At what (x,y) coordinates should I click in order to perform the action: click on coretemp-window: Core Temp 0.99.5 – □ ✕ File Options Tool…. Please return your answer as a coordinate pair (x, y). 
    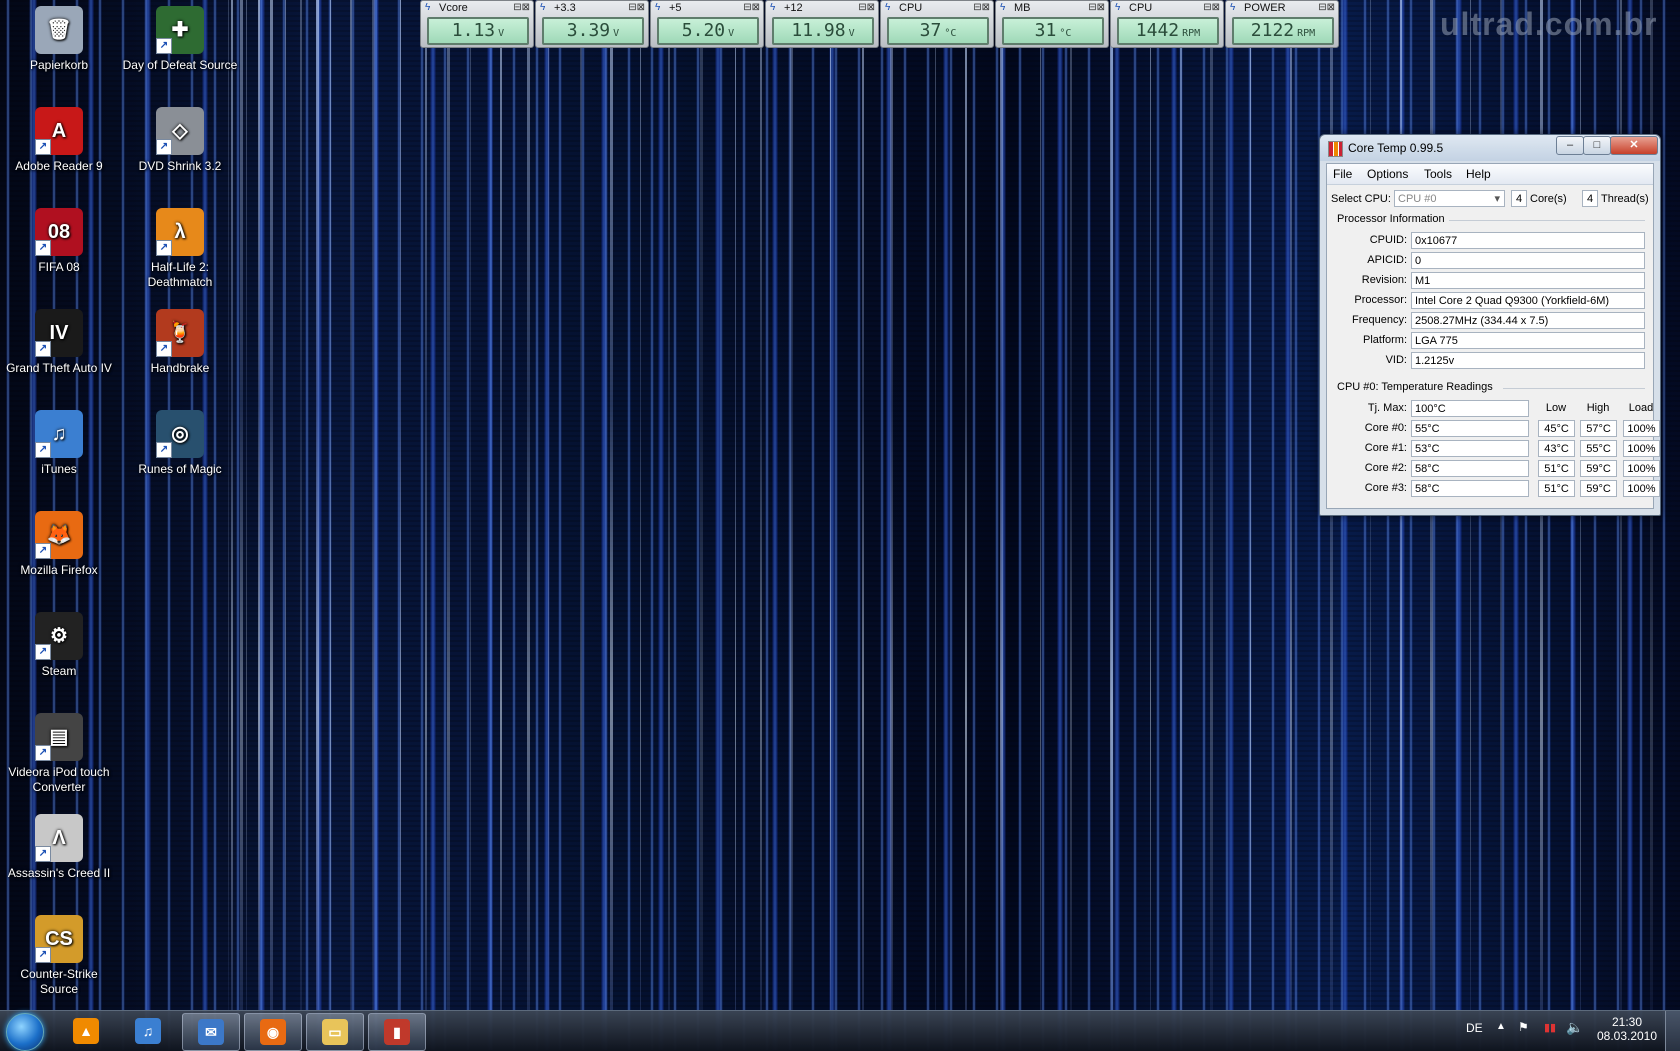
    Looking at the image, I should click on (1490, 325).